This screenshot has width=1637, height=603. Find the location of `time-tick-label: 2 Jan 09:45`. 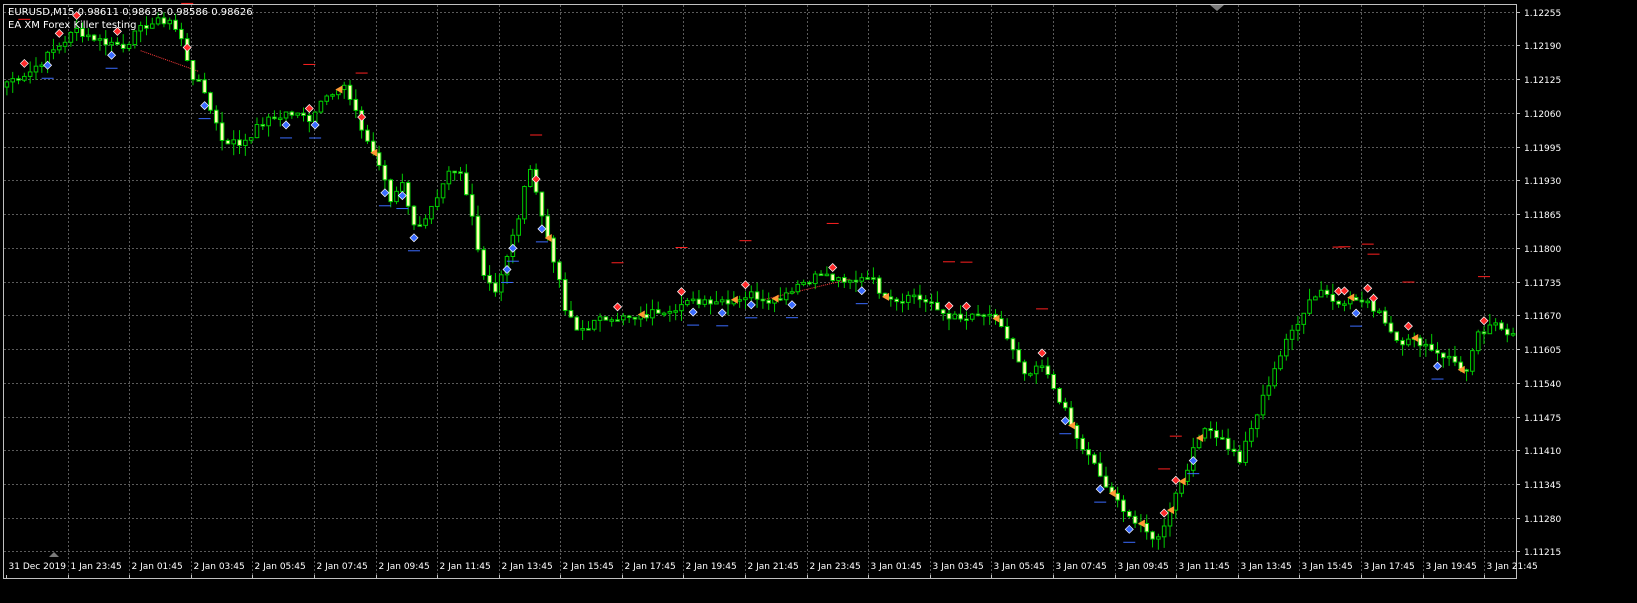

time-tick-label: 2 Jan 09:45 is located at coordinates (404, 567).